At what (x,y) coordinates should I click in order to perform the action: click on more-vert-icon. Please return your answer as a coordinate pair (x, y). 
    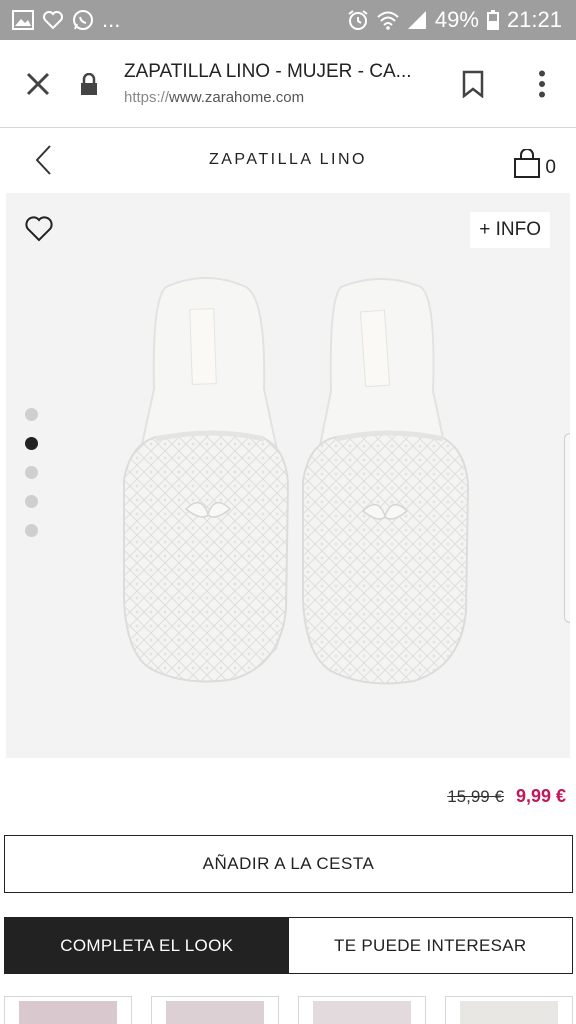
    Looking at the image, I should click on (542, 83).